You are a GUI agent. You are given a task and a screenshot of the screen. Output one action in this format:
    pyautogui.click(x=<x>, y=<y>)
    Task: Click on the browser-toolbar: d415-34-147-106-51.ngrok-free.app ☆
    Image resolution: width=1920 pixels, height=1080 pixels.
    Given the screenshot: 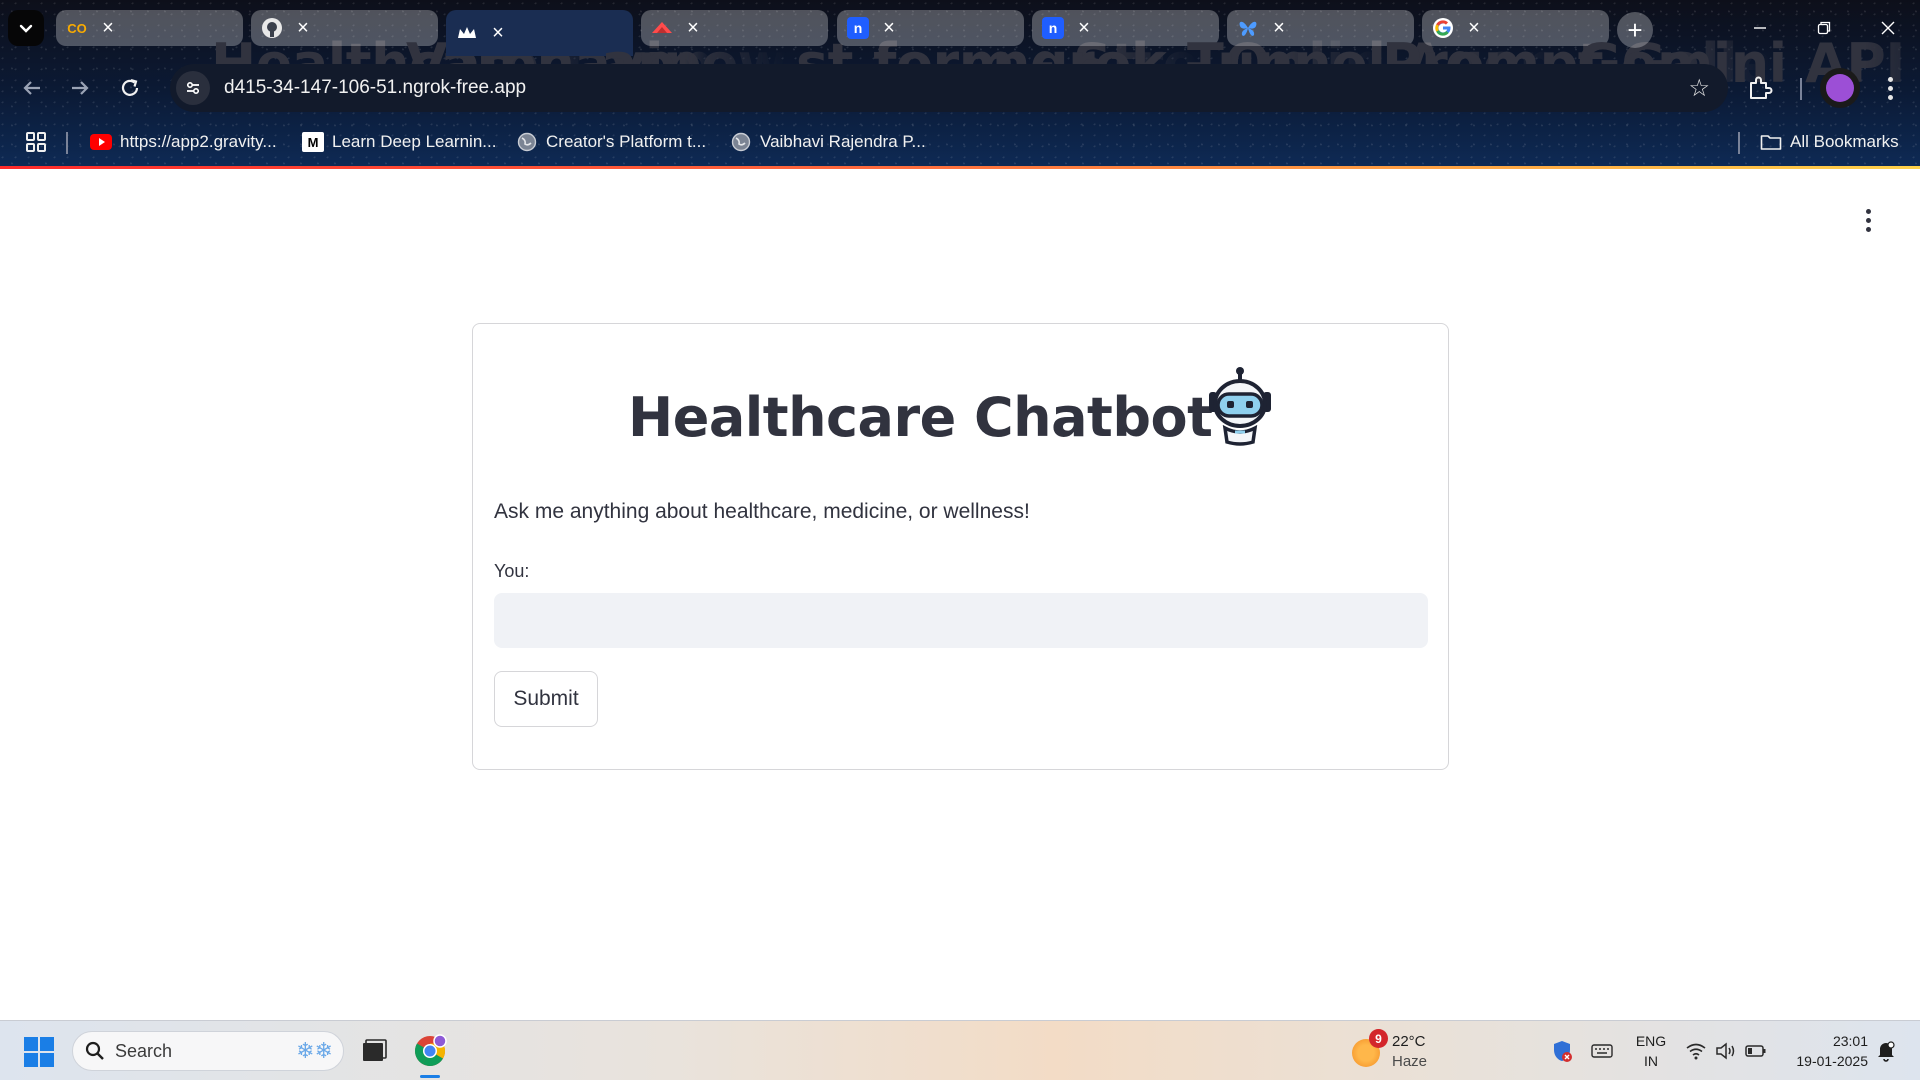 What is the action you would take?
    pyautogui.click(x=960, y=88)
    